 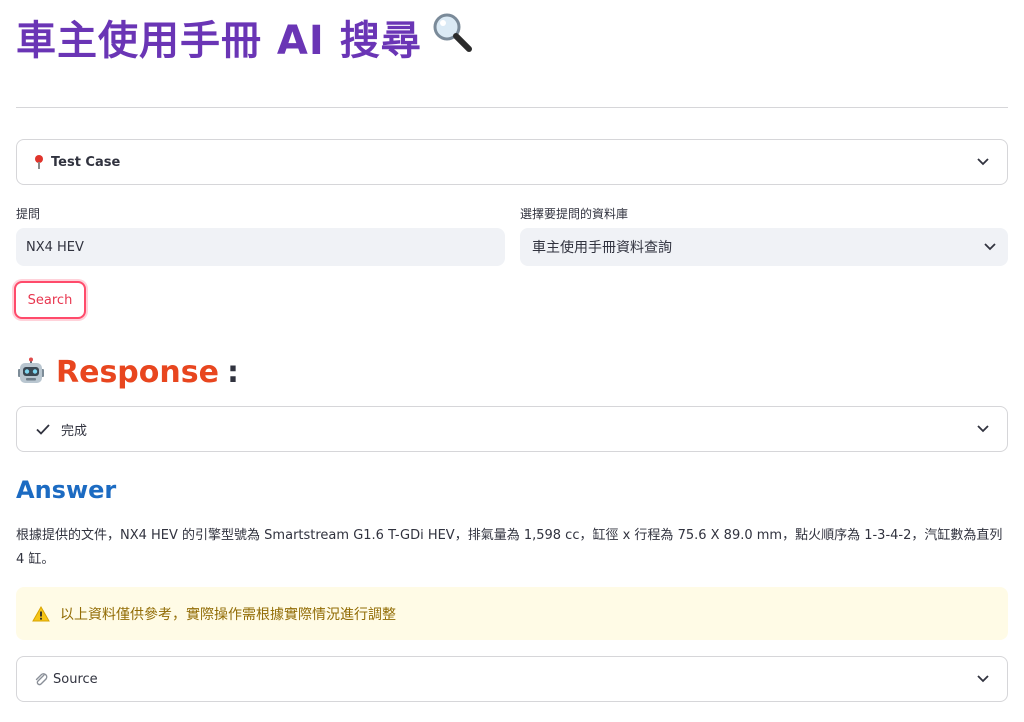 I want to click on warning-icon, so click(x=41, y=613).